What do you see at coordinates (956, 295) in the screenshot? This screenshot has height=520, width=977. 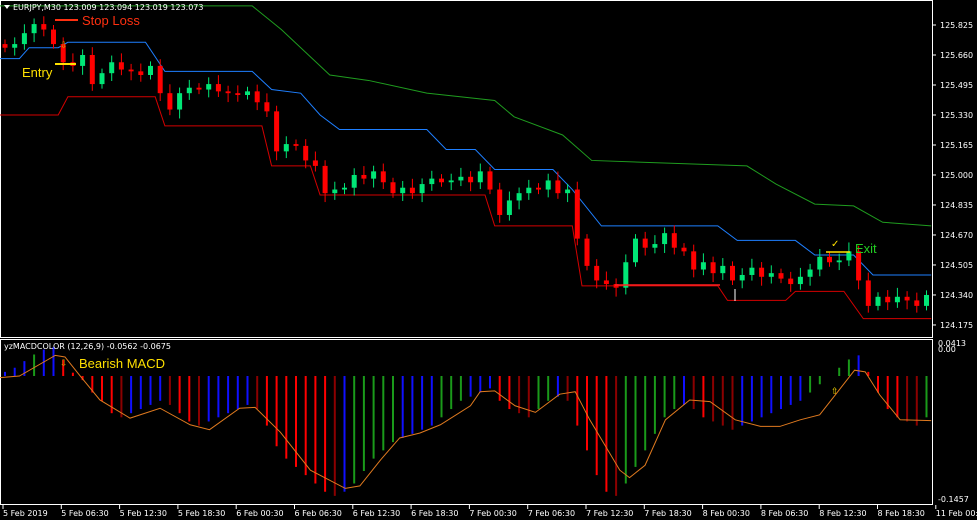 I see `price-tick-label: 124.340` at bounding box center [956, 295].